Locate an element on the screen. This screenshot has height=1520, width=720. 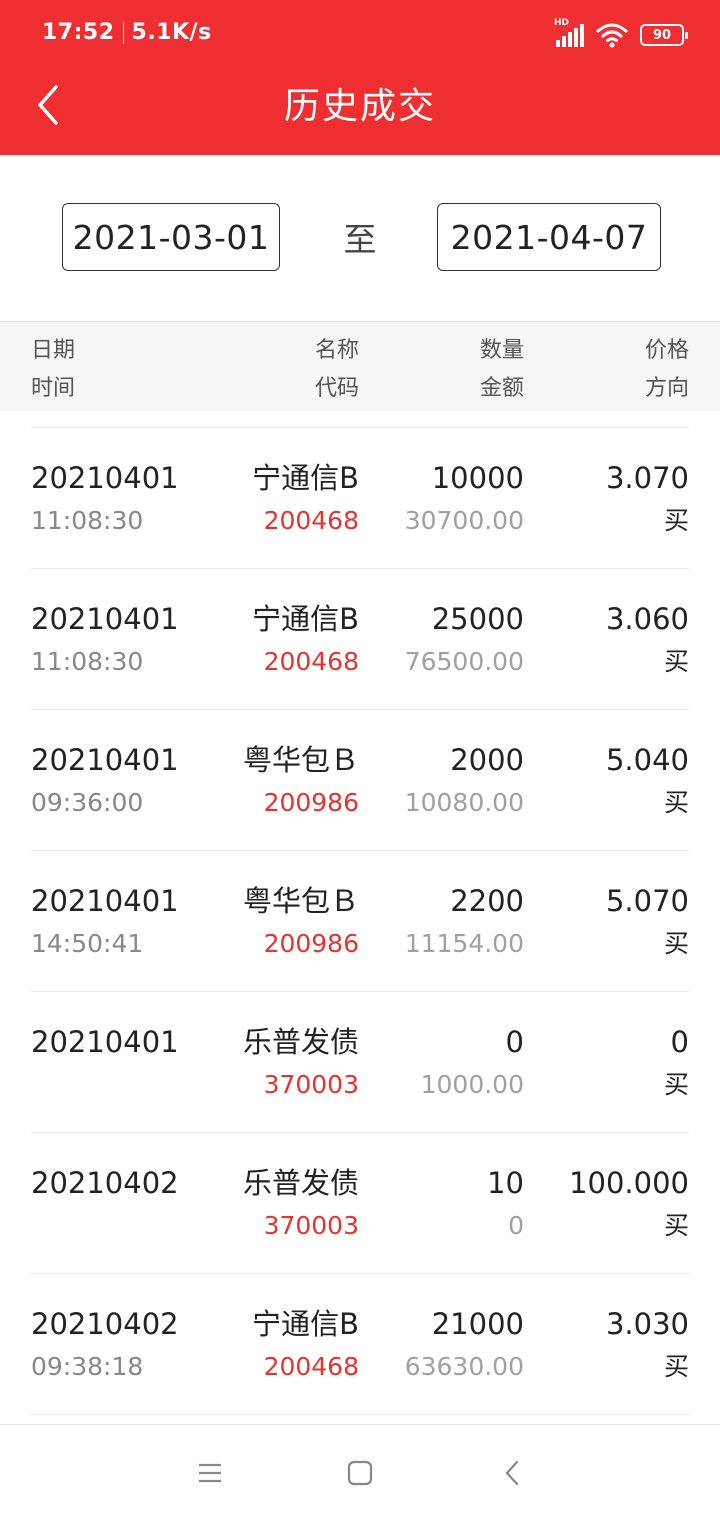
page-title: 历史成交 is located at coordinates (359, 106).